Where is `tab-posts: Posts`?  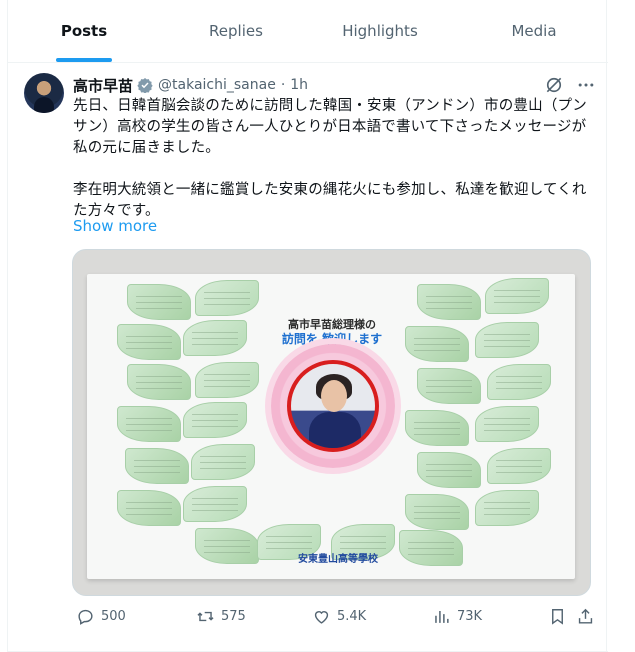
tab-posts: Posts is located at coordinates (84, 31).